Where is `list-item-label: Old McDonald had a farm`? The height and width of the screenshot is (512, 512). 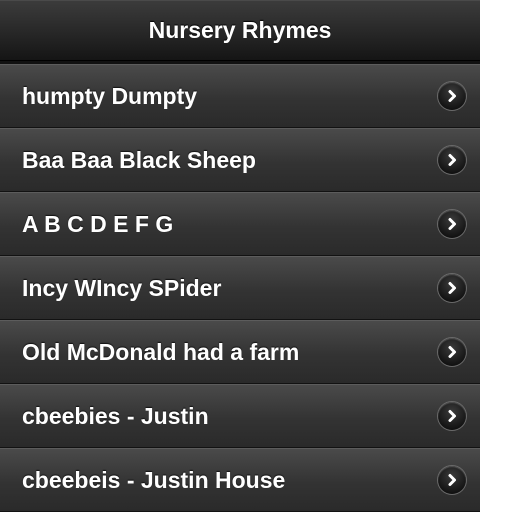
list-item-label: Old McDonald had a farm is located at coordinates (161, 351).